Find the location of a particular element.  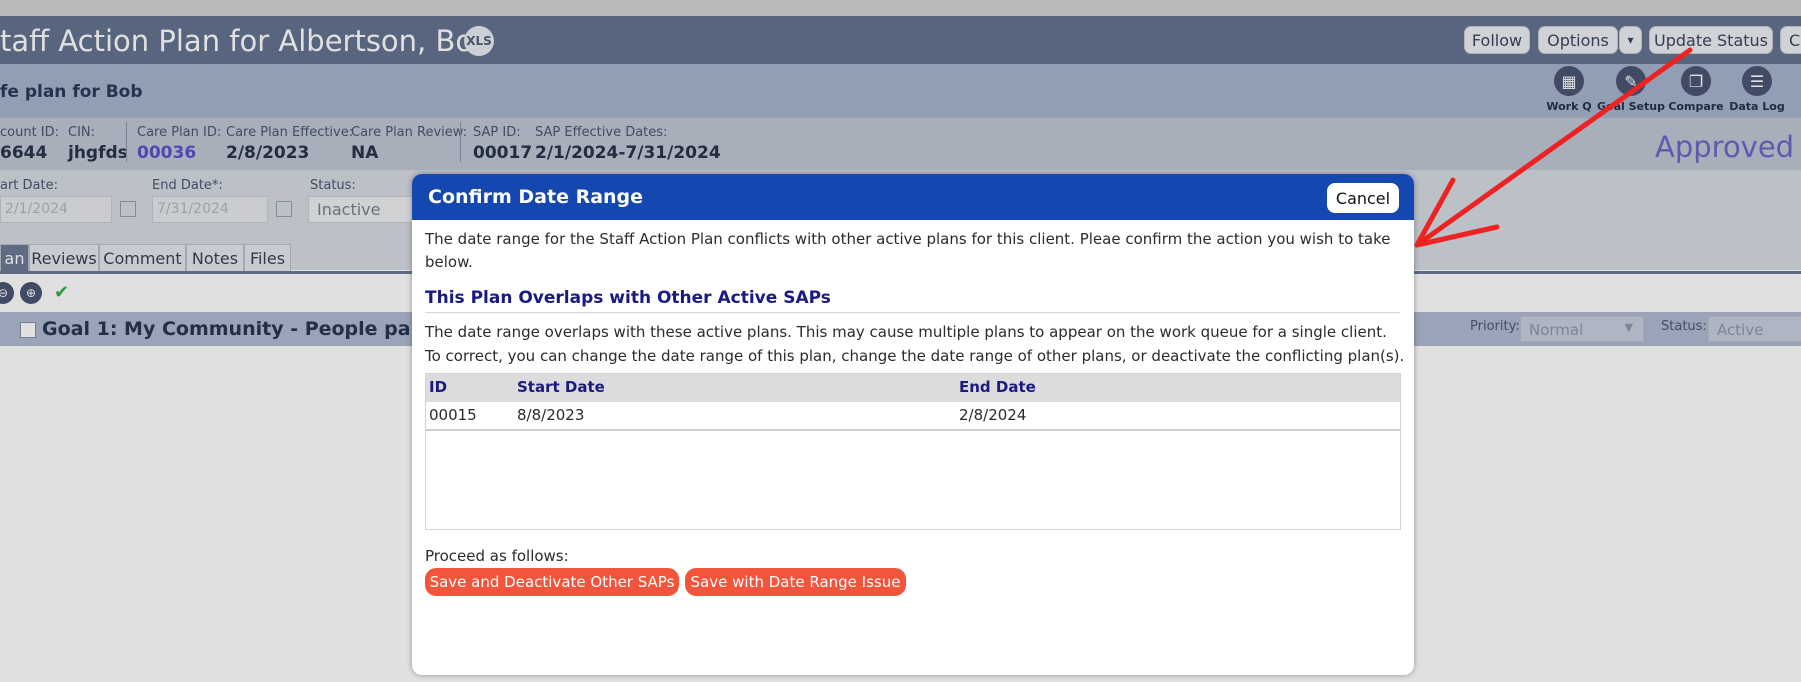

cancel-button: Cancel is located at coordinates (1363, 198).